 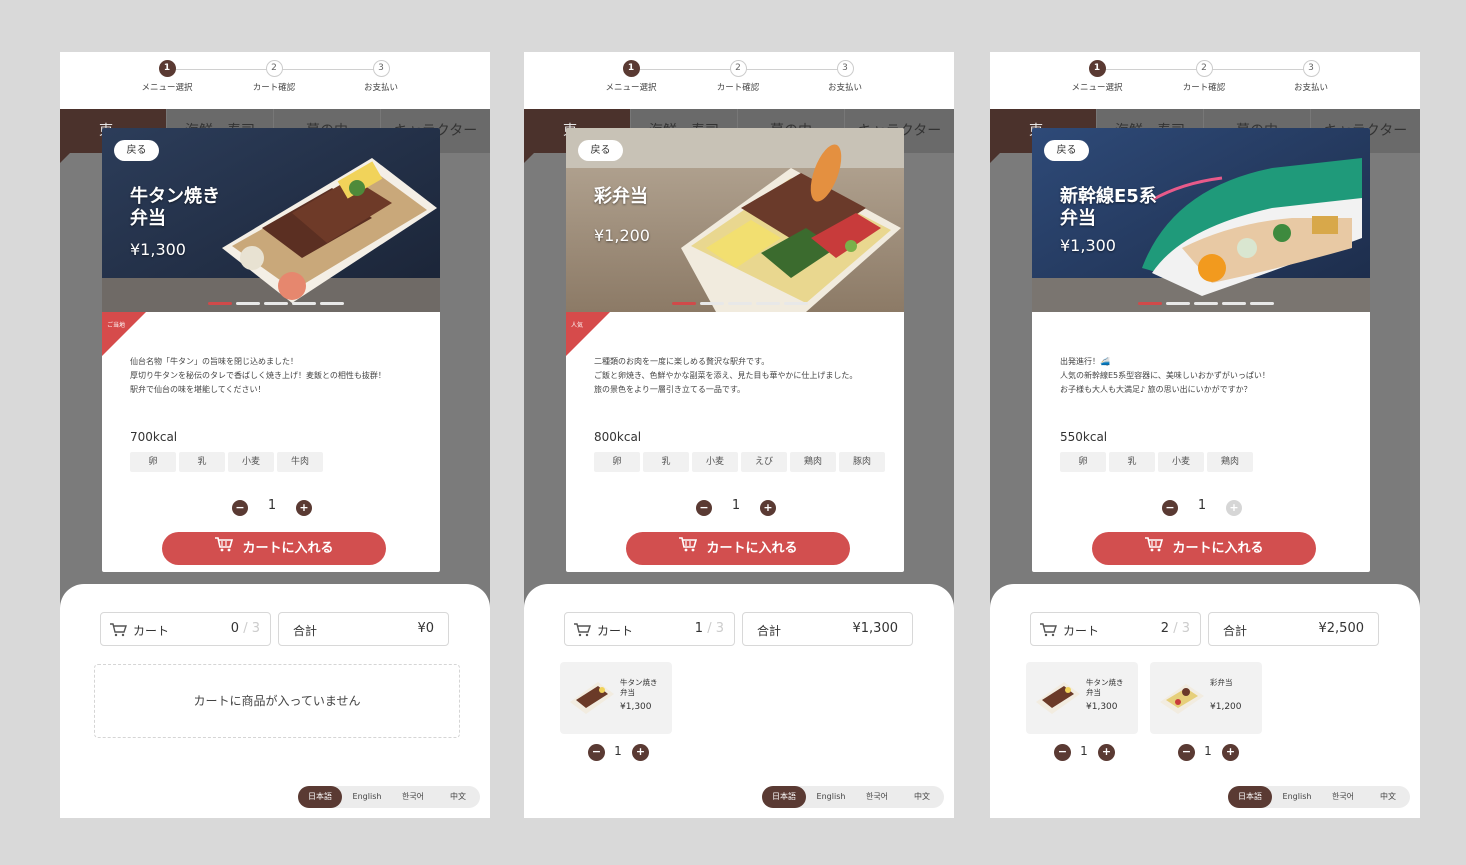 What do you see at coordinates (116, 325) in the screenshot?
I see `badge-text: ご当地` at bounding box center [116, 325].